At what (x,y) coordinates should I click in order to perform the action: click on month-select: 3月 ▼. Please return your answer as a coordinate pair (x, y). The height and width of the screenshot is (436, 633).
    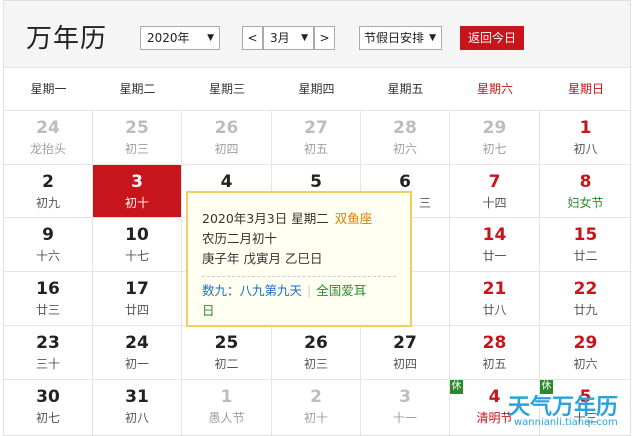
    Looking at the image, I should click on (288, 38).